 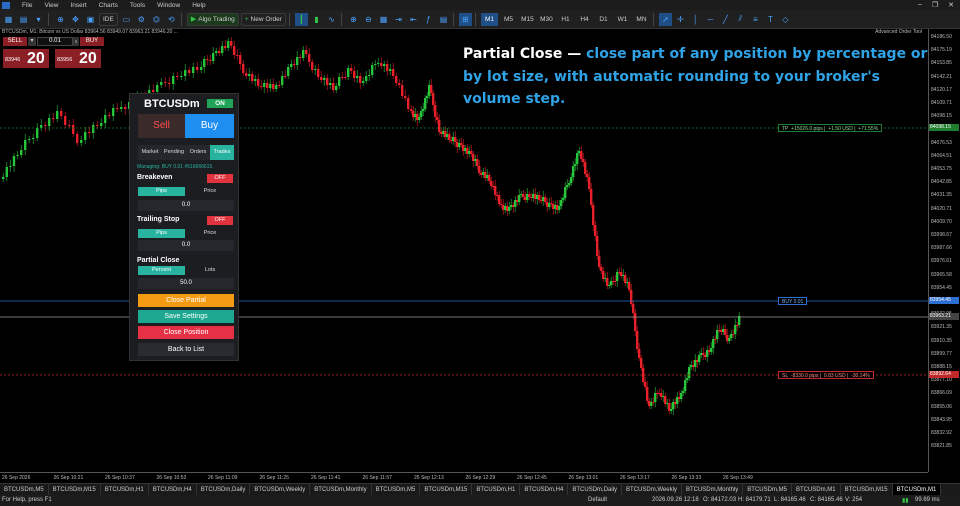 What do you see at coordinates (171, 19) in the screenshot?
I see `history-icon: ⟲` at bounding box center [171, 19].